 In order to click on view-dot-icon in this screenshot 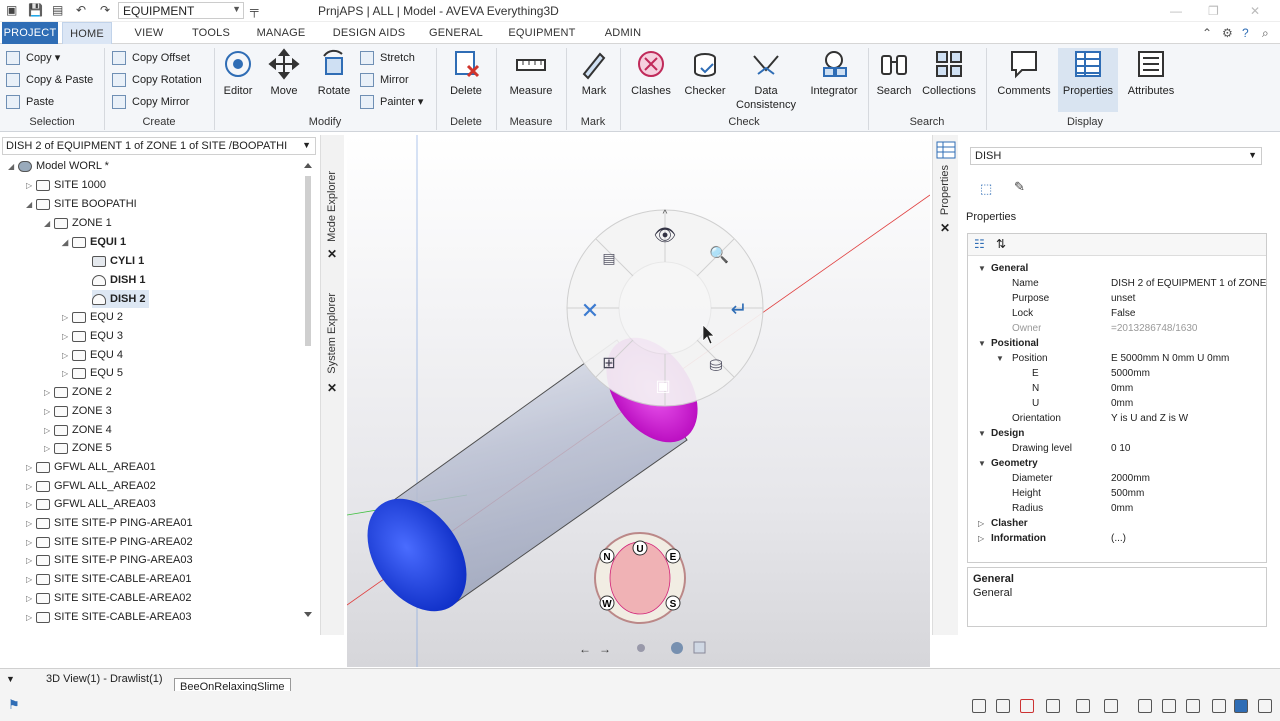, I will do `click(641, 648)`.